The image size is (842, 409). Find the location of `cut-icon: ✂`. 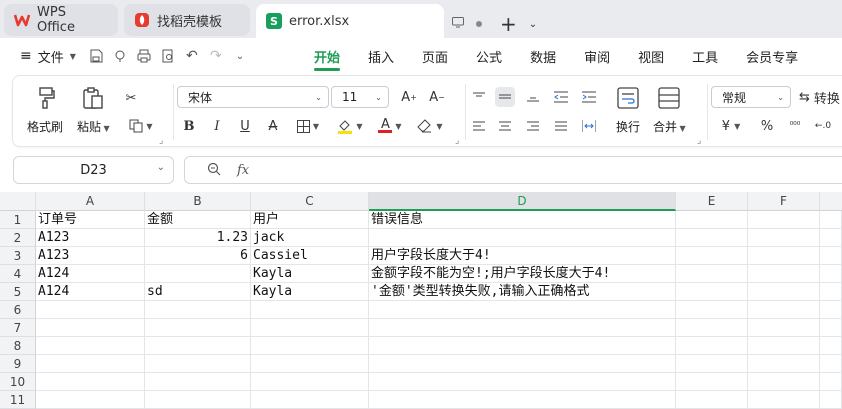

cut-icon: ✂ is located at coordinates (131, 98).